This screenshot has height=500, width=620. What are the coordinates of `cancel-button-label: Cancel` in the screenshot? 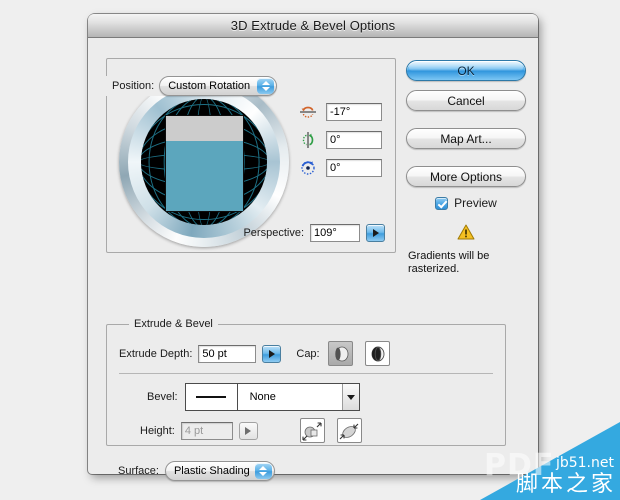 It's located at (466, 100).